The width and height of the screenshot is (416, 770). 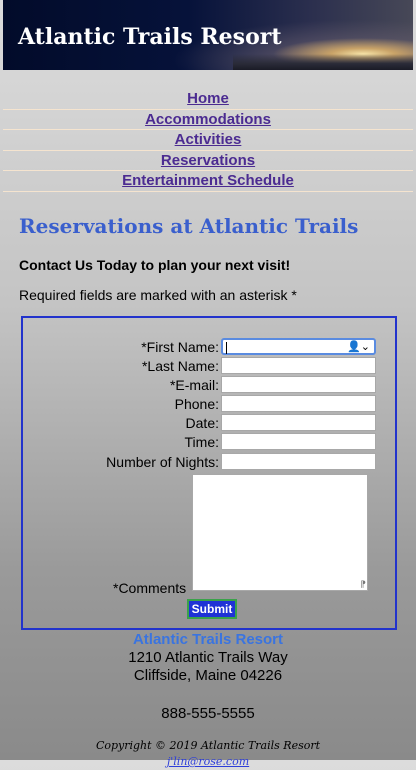 I want to click on nav-link-accommodations: Accommodations, so click(x=208, y=119).